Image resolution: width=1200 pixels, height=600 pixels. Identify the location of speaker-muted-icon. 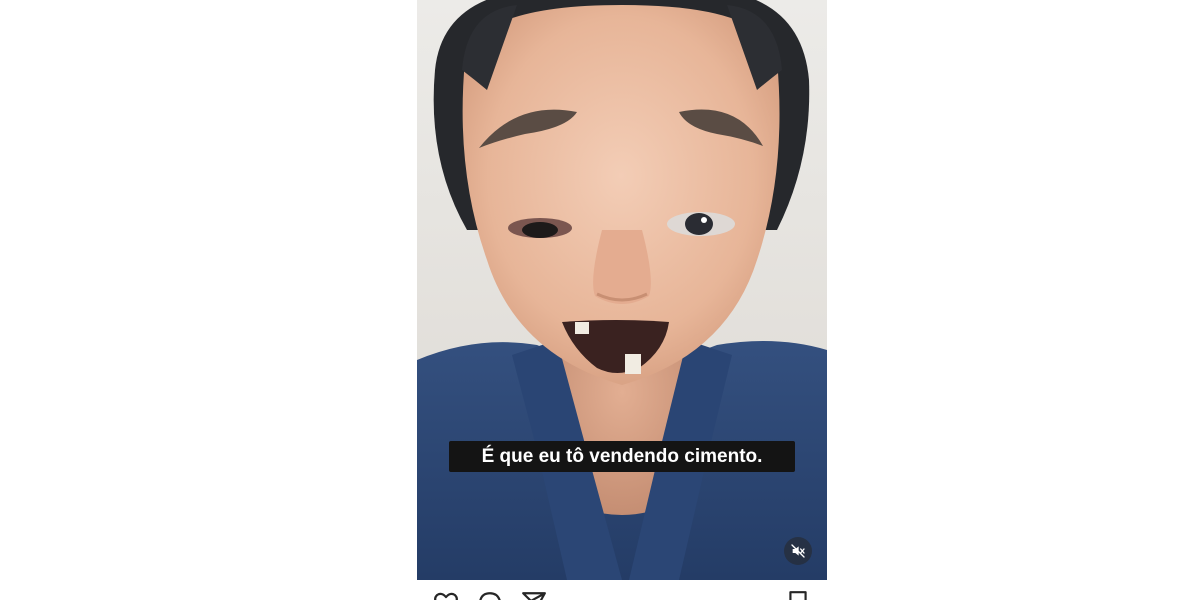
(798, 551).